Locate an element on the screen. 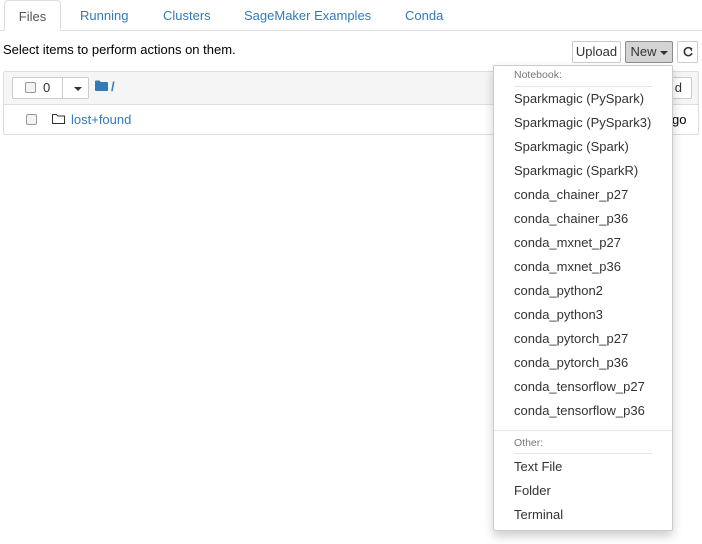  tab-clusters: Clusters is located at coordinates (187, 15).